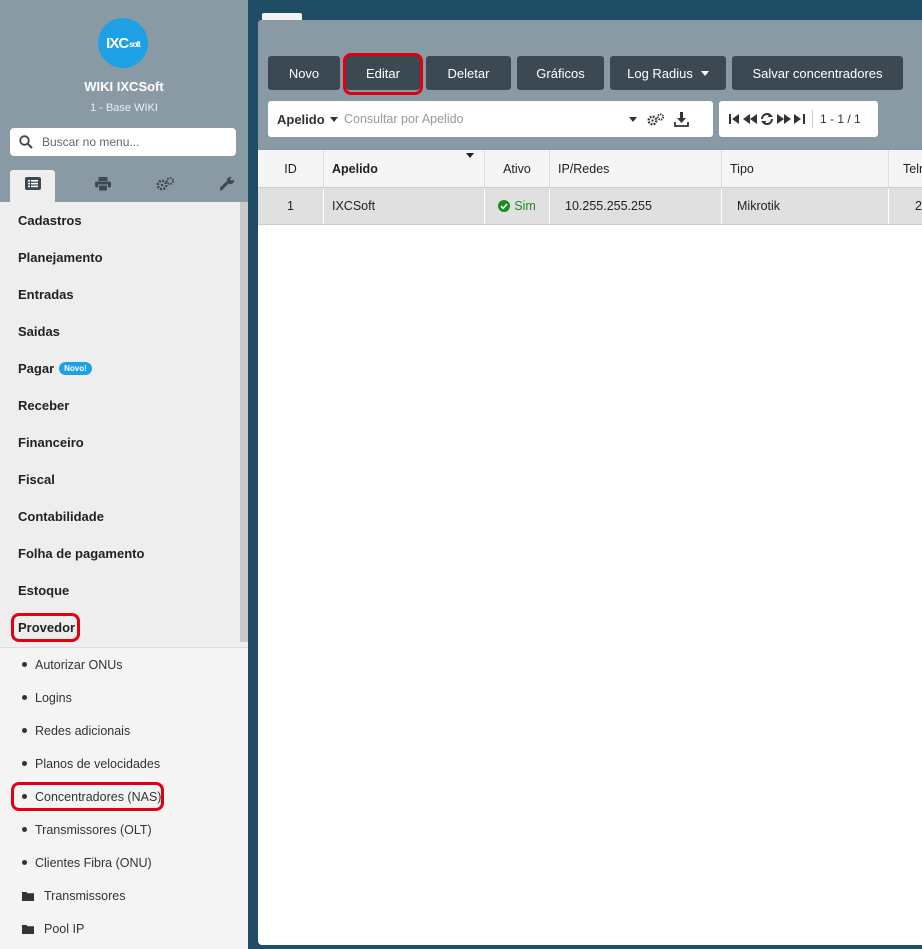  What do you see at coordinates (291, 168) in the screenshot?
I see `column-header-id: ID` at bounding box center [291, 168].